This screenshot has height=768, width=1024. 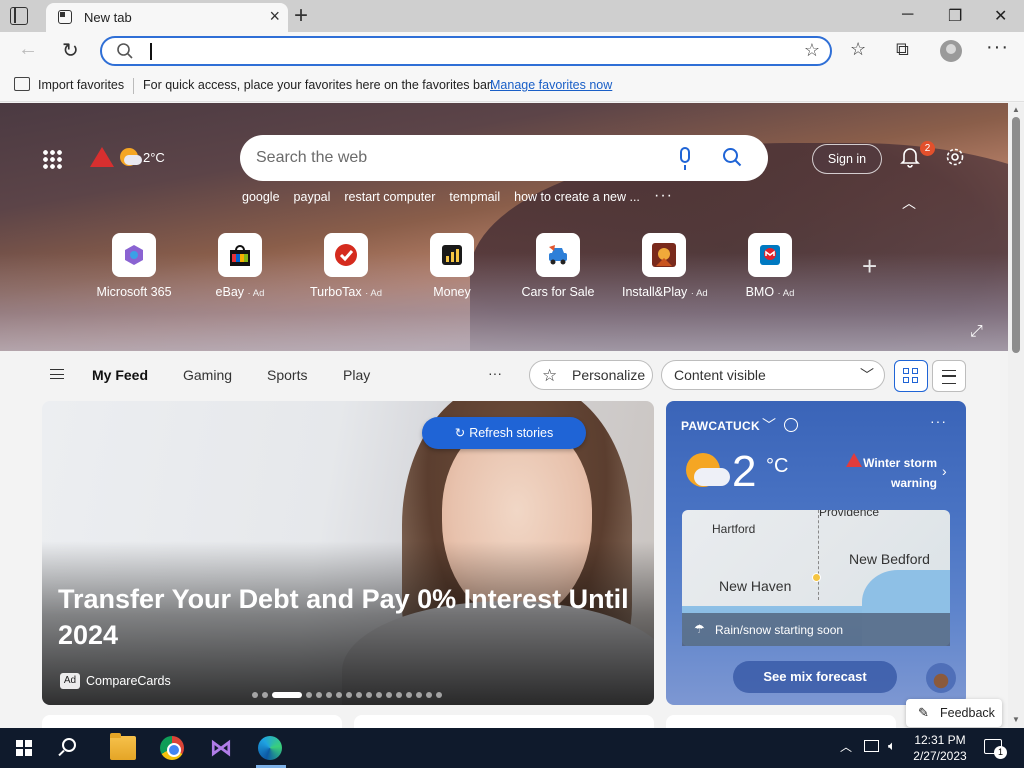 What do you see at coordinates (1016, 109) in the screenshot?
I see `scroll-up-icon: ▲` at bounding box center [1016, 109].